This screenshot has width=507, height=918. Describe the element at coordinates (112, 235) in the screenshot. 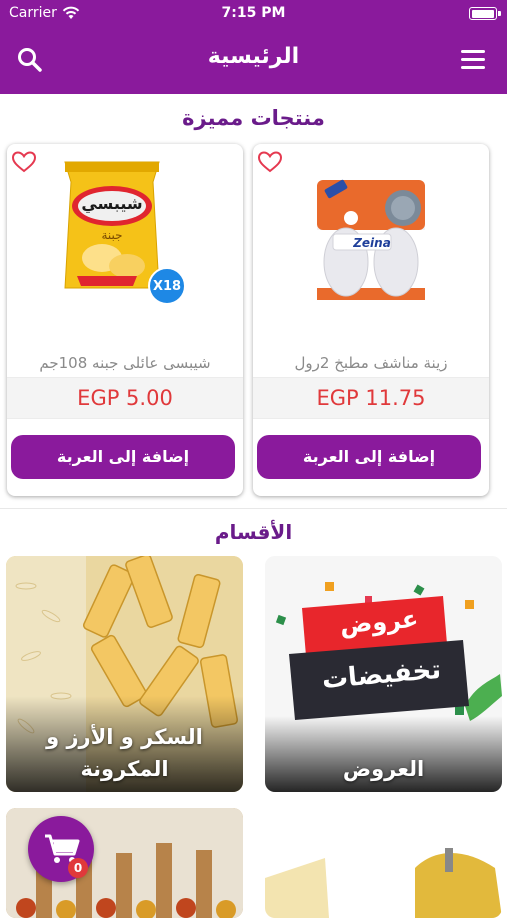

I see `product-flavor-text: جبنة` at that location.